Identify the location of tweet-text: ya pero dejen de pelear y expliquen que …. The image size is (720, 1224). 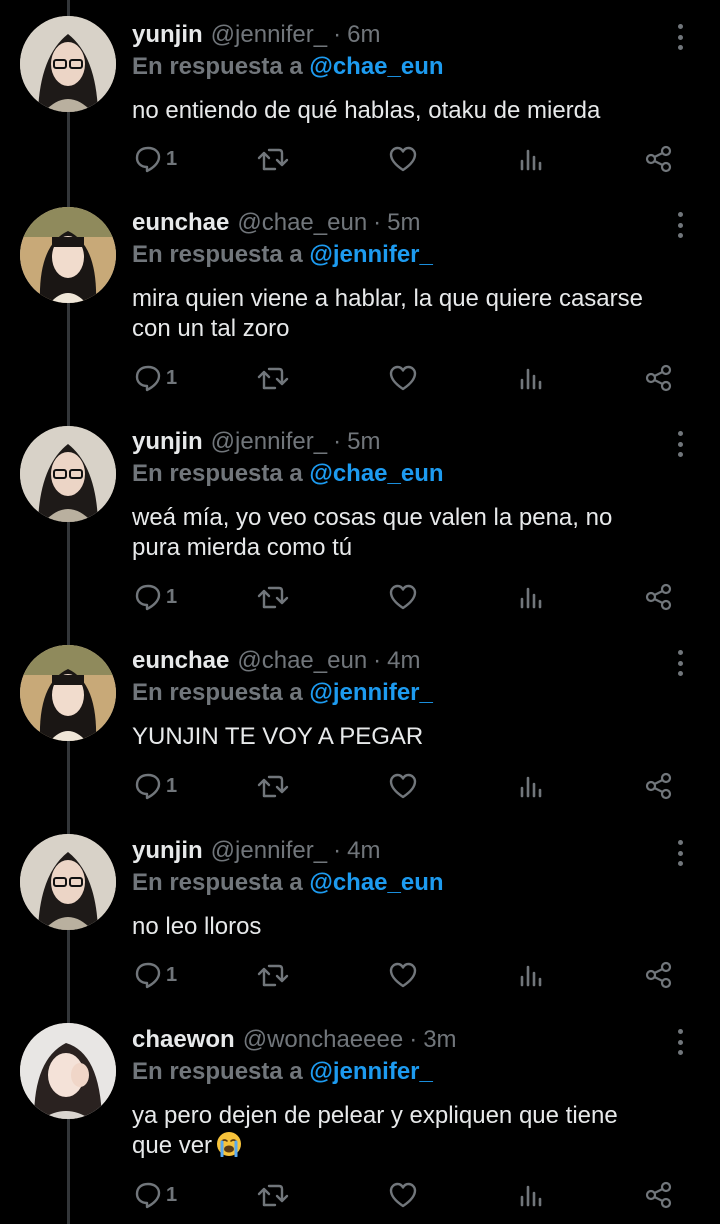
(412, 1131).